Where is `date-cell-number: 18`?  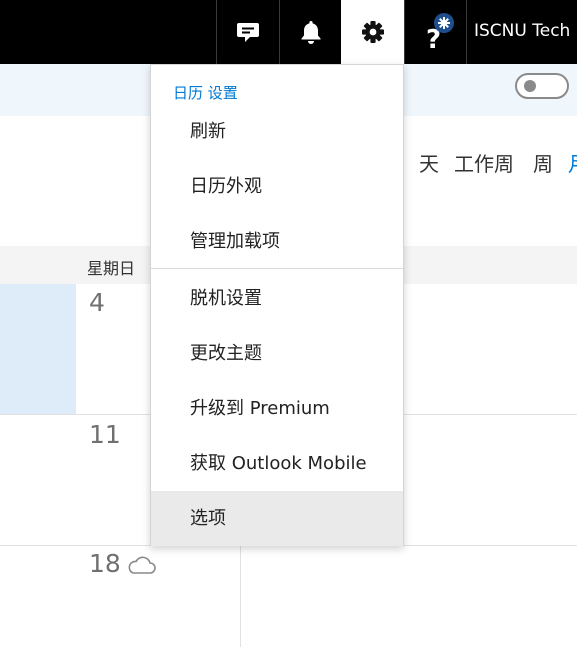
date-cell-number: 18 is located at coordinates (105, 563).